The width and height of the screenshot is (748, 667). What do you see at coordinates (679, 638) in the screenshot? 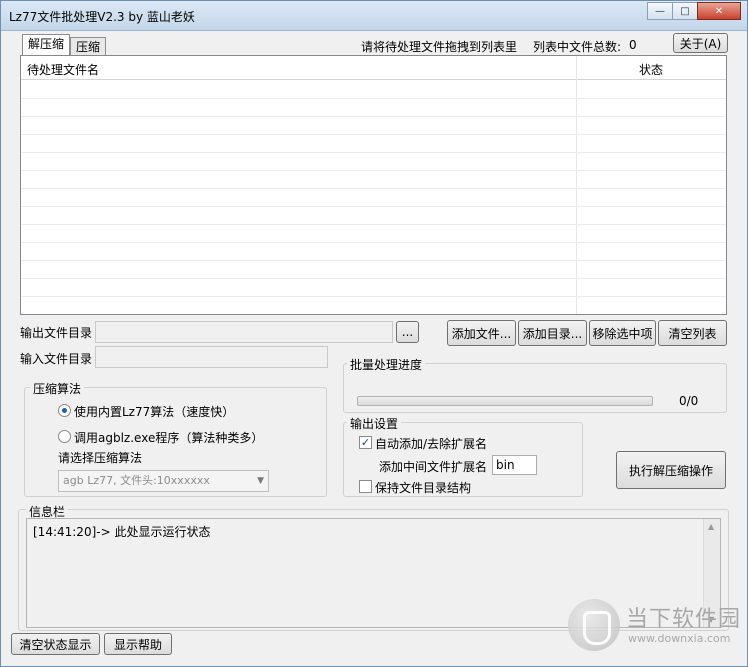
I see `watermark-url: www.downxia.com` at bounding box center [679, 638].